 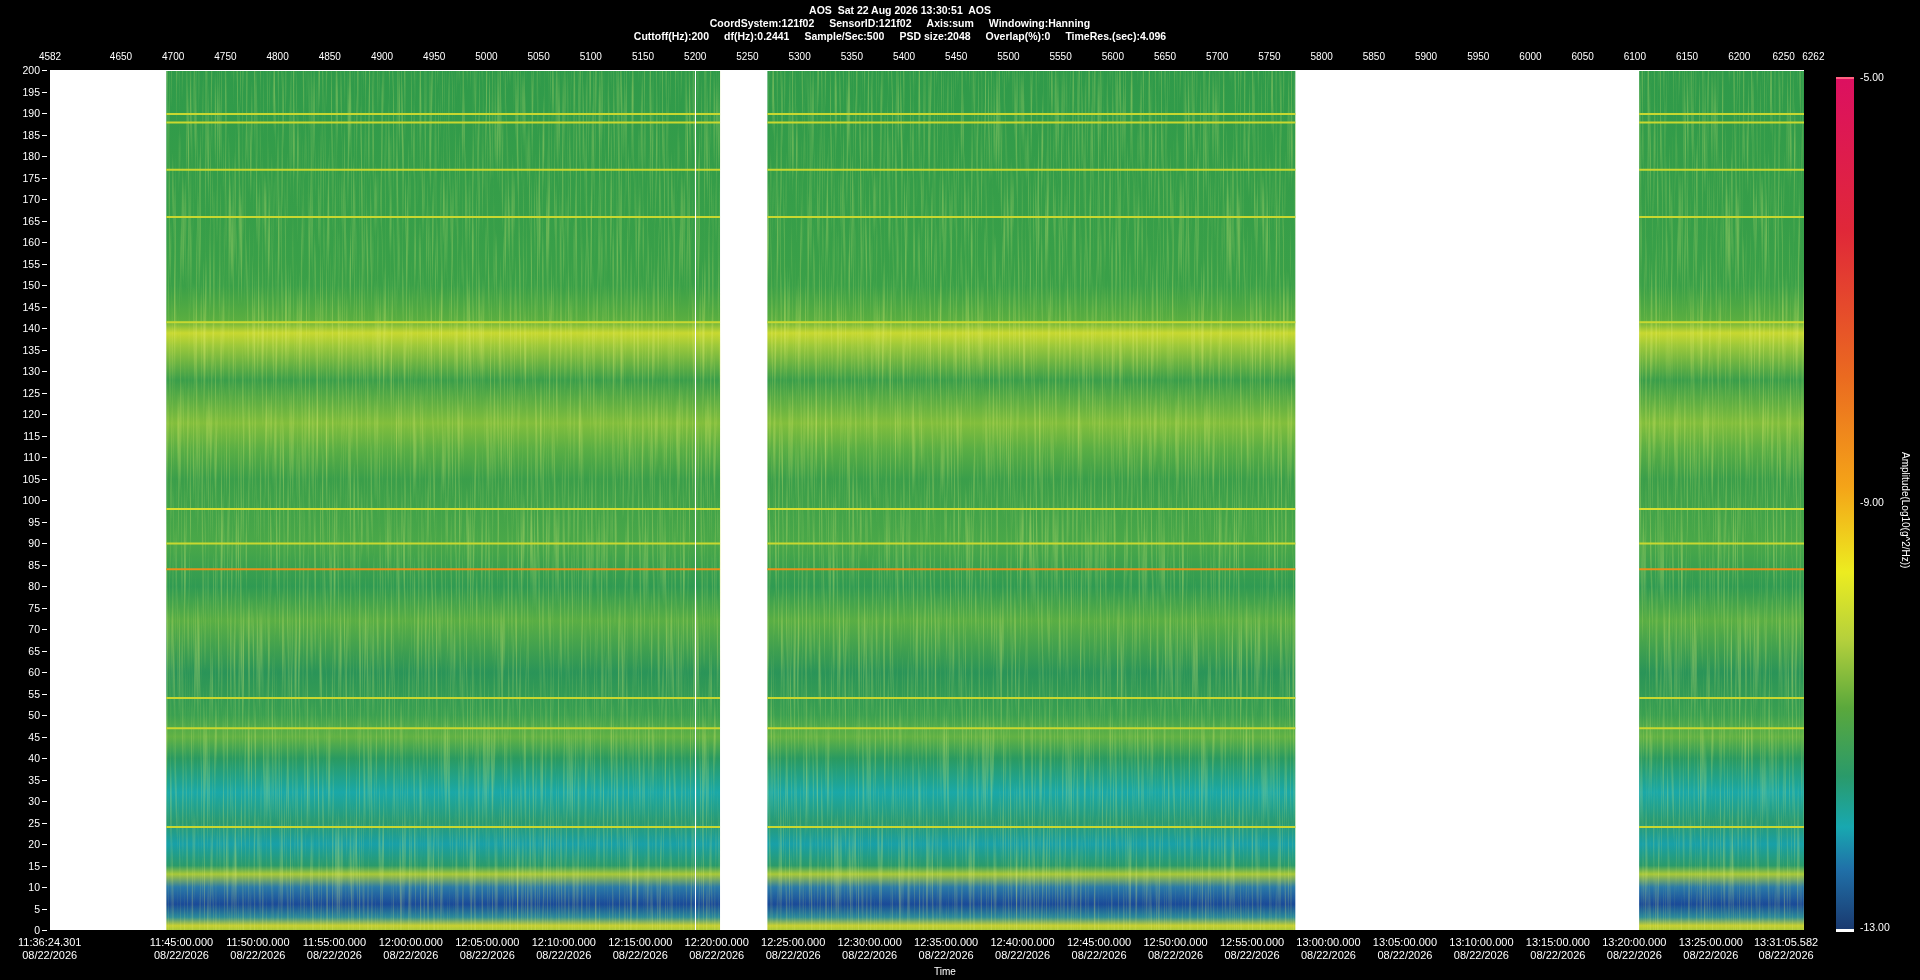 What do you see at coordinates (38, 822) in the screenshot?
I see `y-axis-label: 25` at bounding box center [38, 822].